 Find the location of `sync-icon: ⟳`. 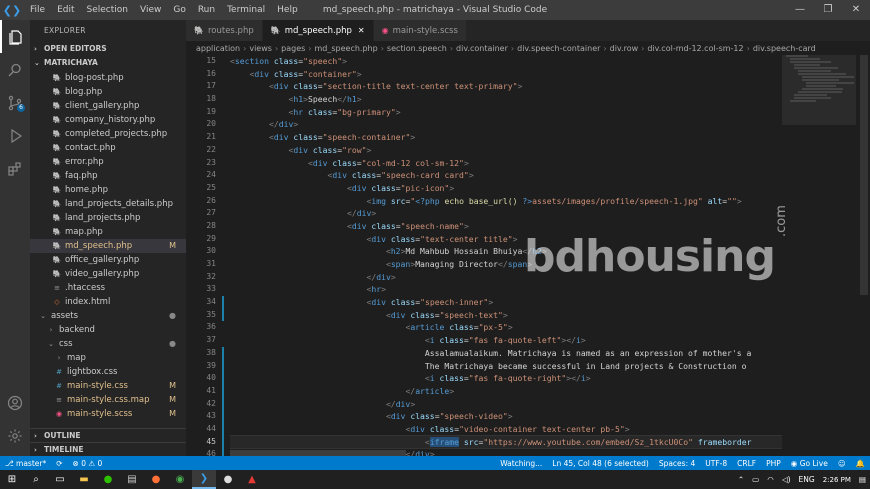

sync-icon: ⟳ is located at coordinates (59, 463).